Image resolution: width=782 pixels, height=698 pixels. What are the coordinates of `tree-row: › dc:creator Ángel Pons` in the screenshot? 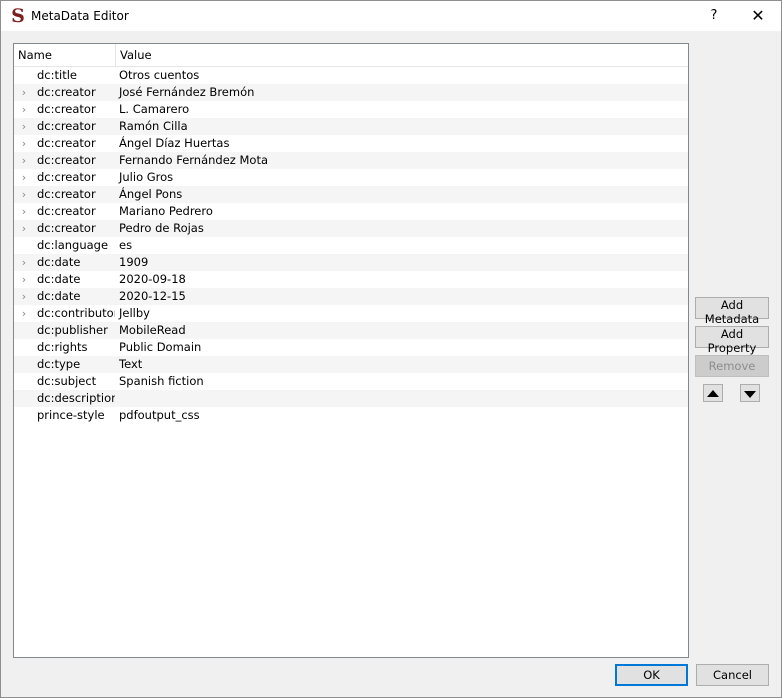 It's located at (351, 194).